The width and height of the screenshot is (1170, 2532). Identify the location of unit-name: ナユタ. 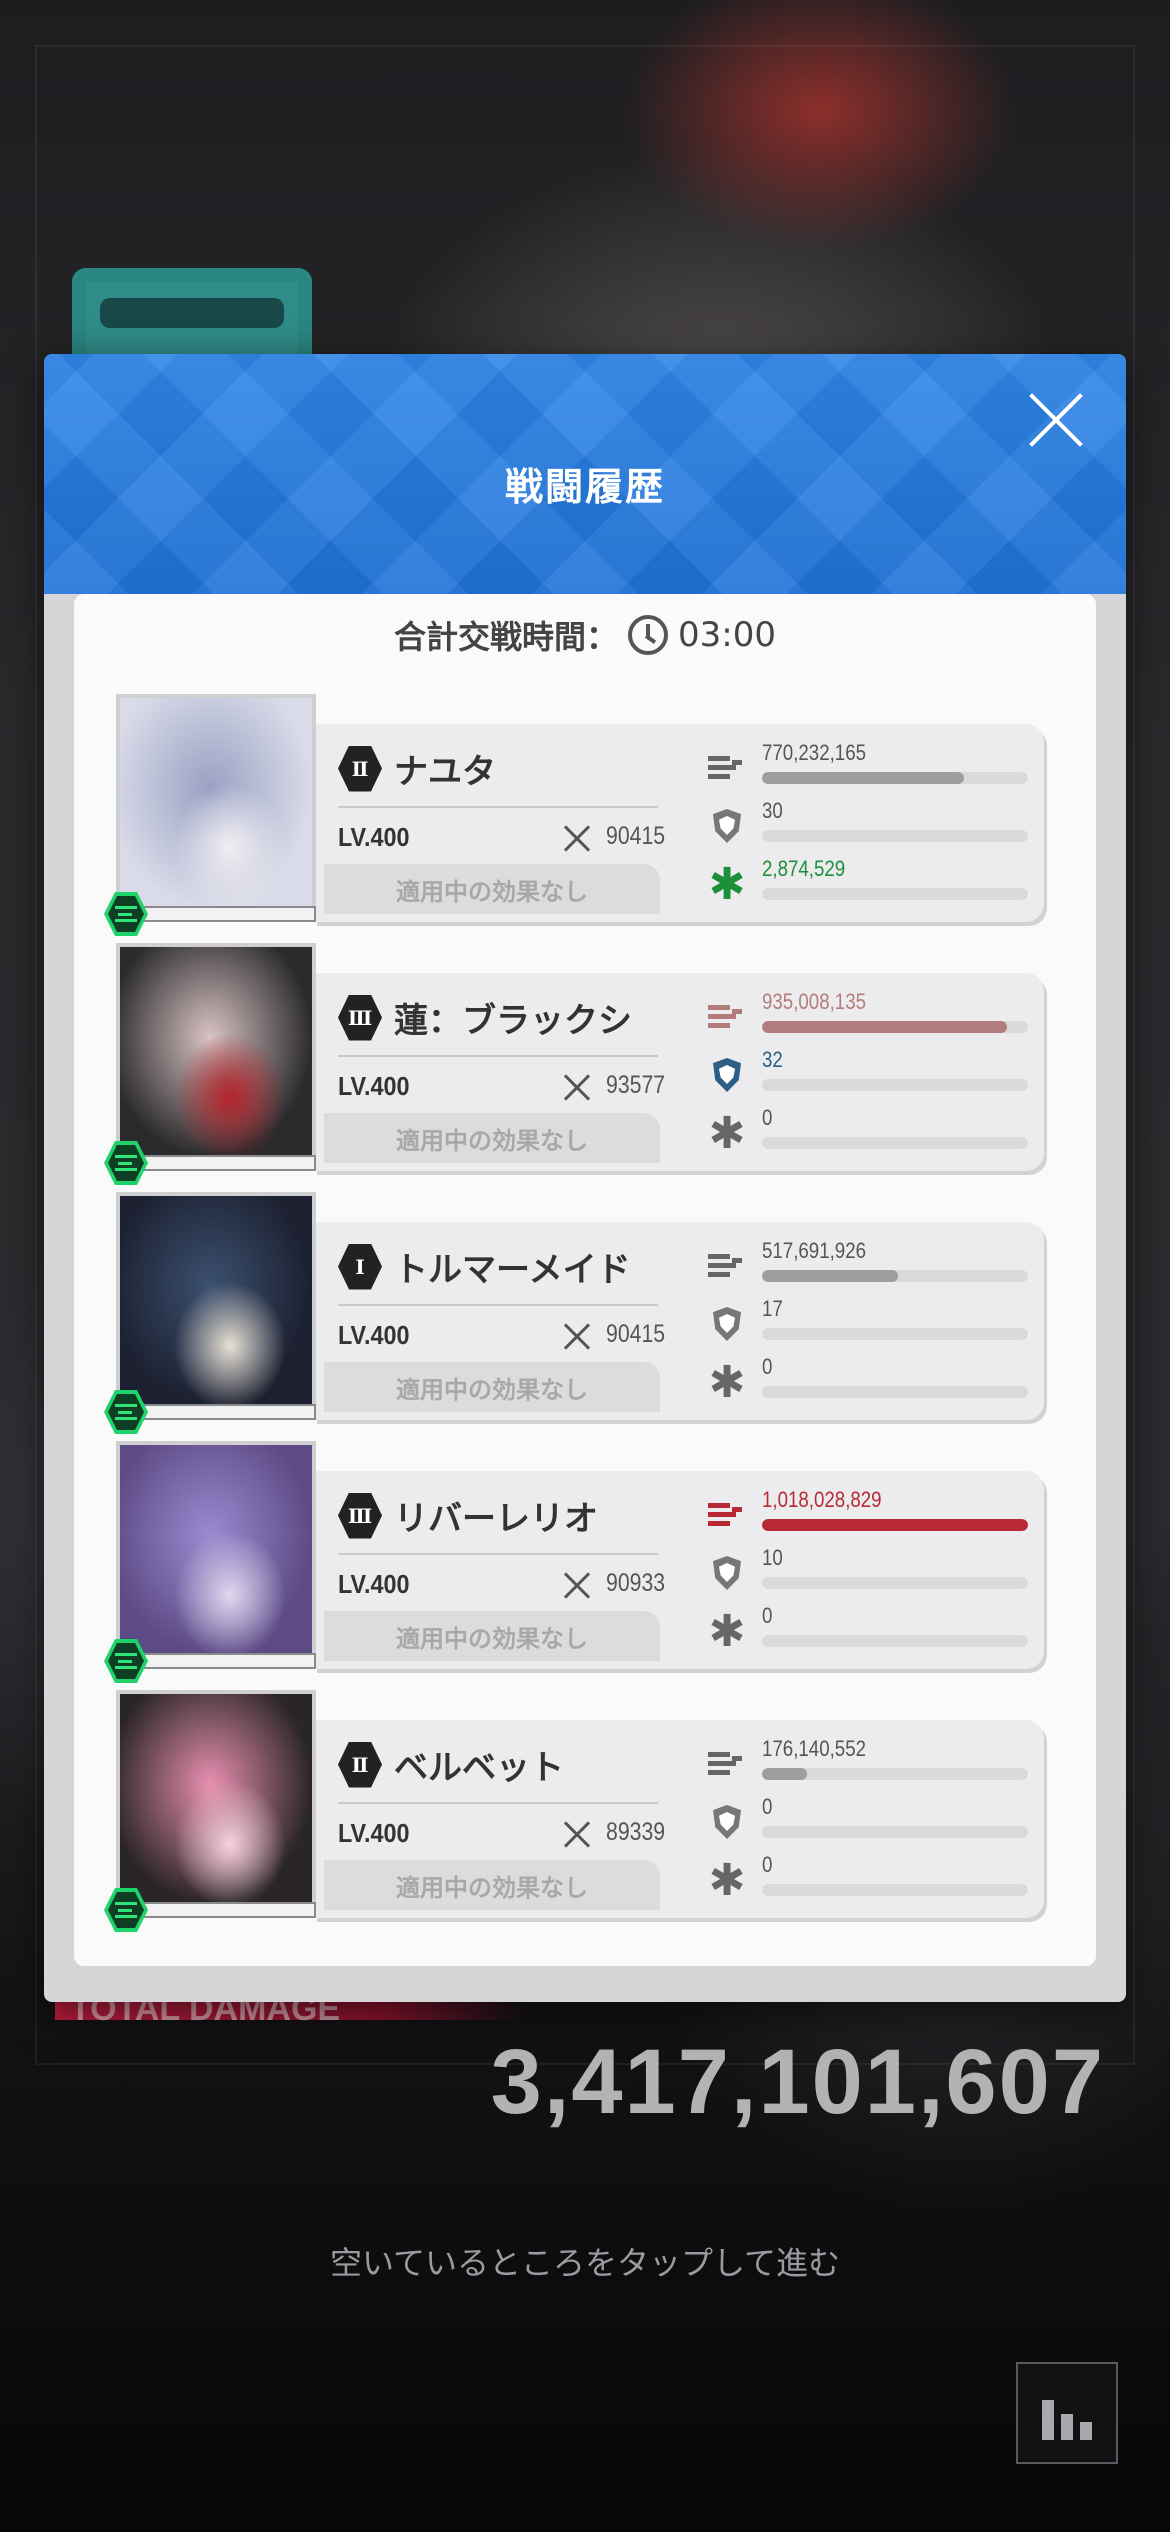
(445, 772).